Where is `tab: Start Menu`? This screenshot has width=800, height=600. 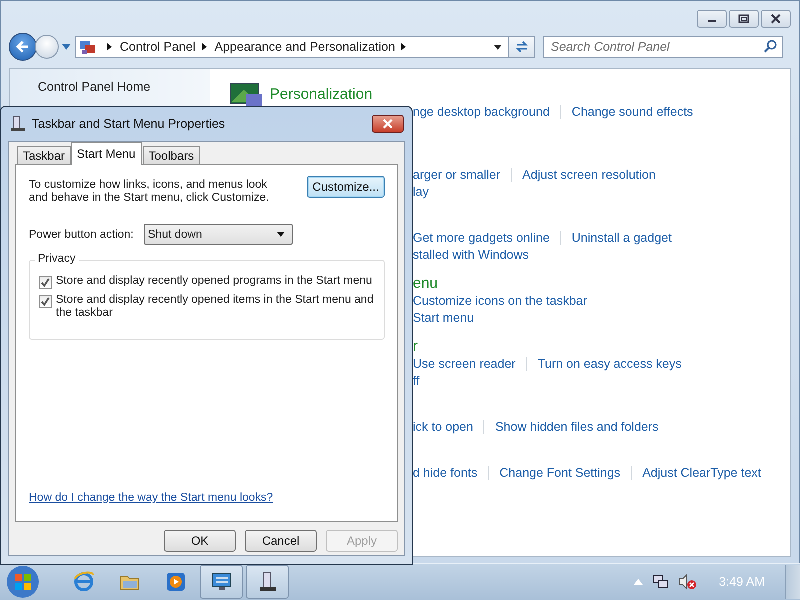
tab: Start Menu is located at coordinates (106, 153).